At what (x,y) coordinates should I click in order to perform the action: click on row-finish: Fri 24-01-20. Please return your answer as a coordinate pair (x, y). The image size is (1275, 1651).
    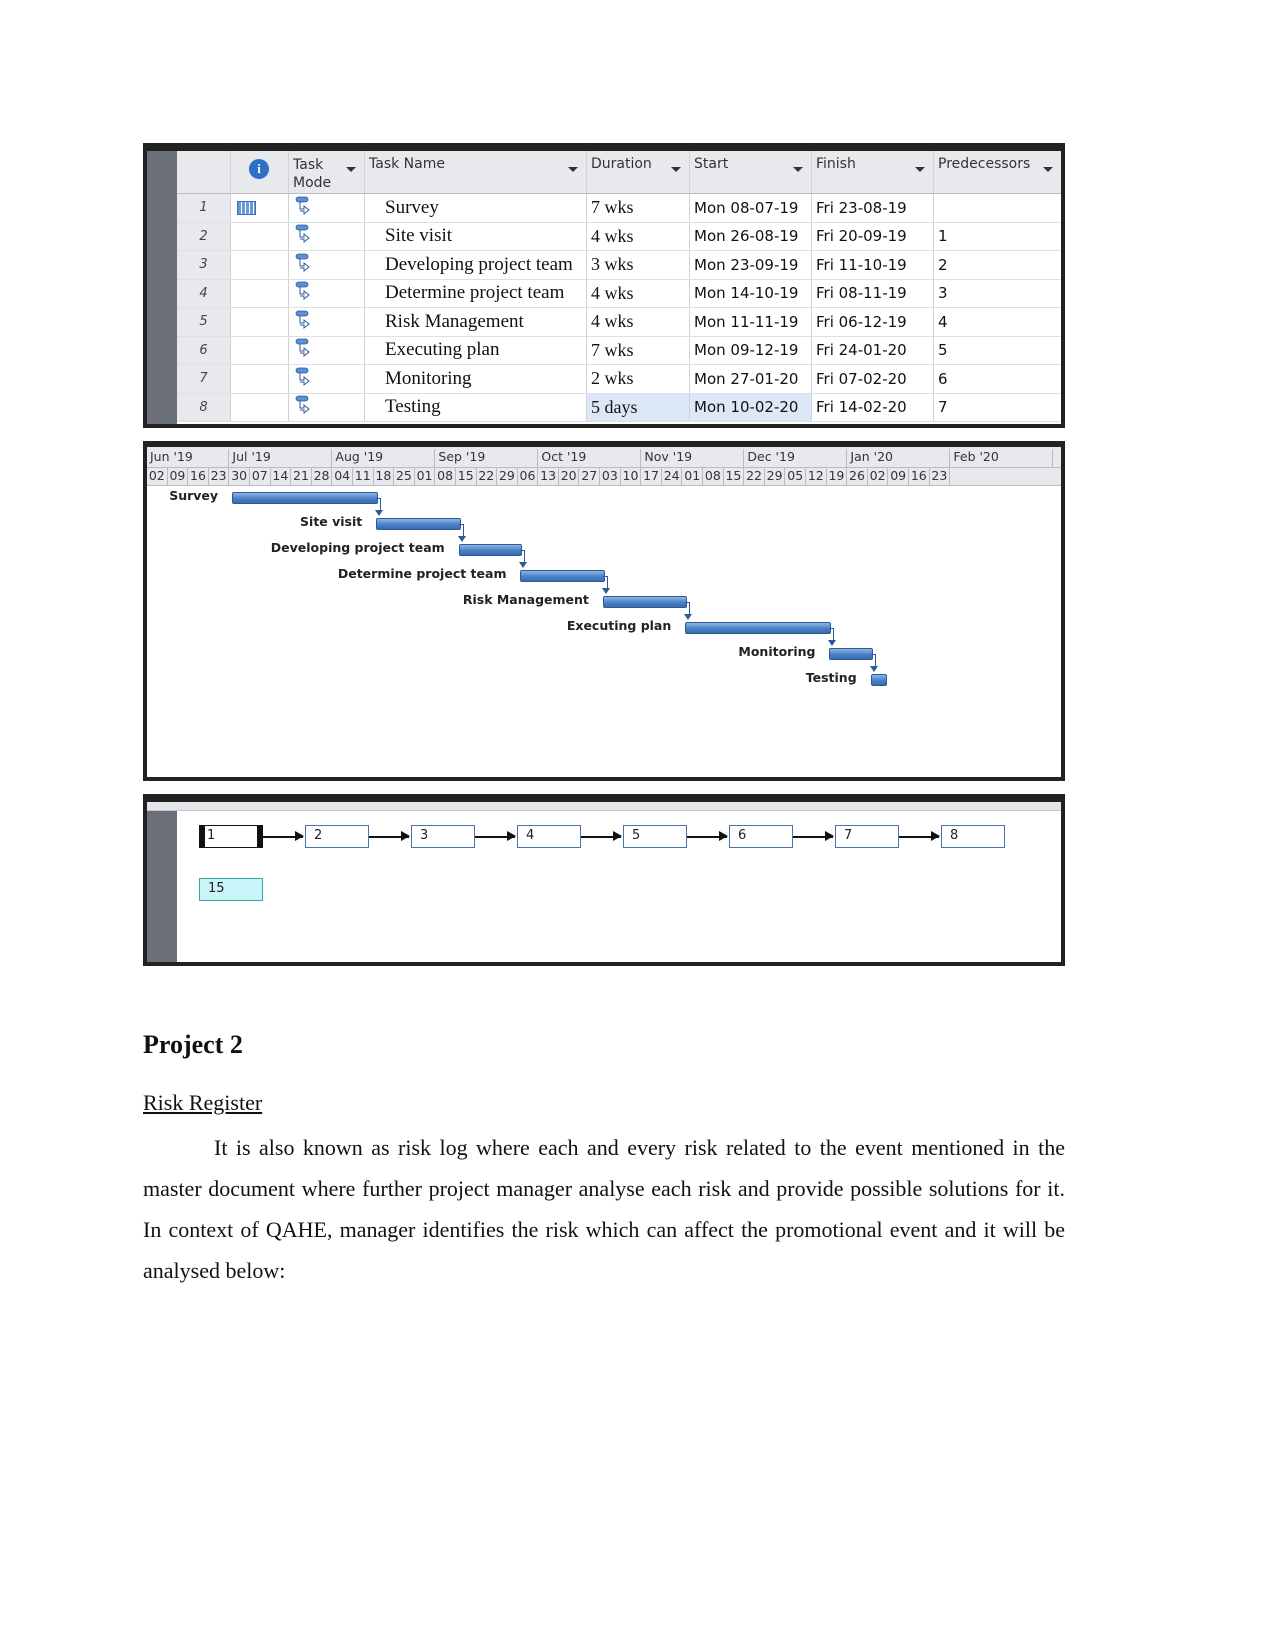
    Looking at the image, I should click on (873, 350).